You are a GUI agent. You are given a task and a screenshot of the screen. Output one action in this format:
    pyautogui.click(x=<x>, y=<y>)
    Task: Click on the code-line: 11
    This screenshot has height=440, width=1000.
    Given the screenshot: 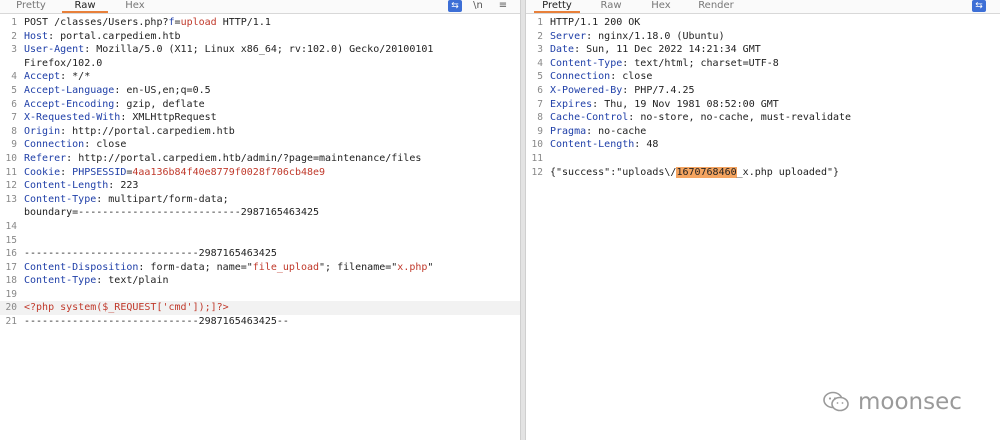 What is the action you would take?
    pyautogui.click(x=763, y=159)
    